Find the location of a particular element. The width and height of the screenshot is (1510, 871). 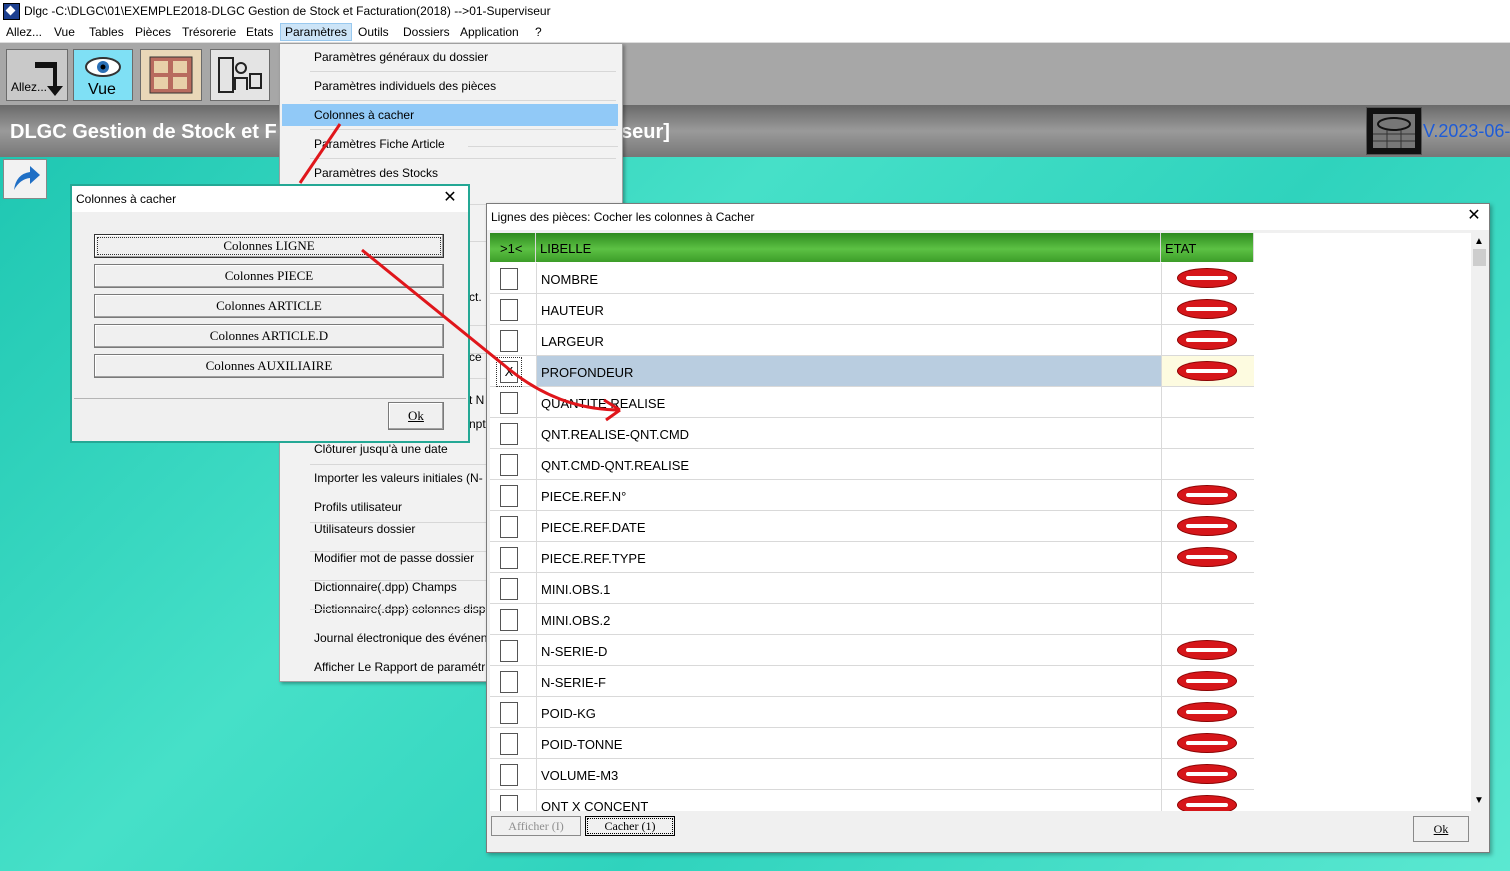

annotation-arrows is located at coordinates (459, 272).